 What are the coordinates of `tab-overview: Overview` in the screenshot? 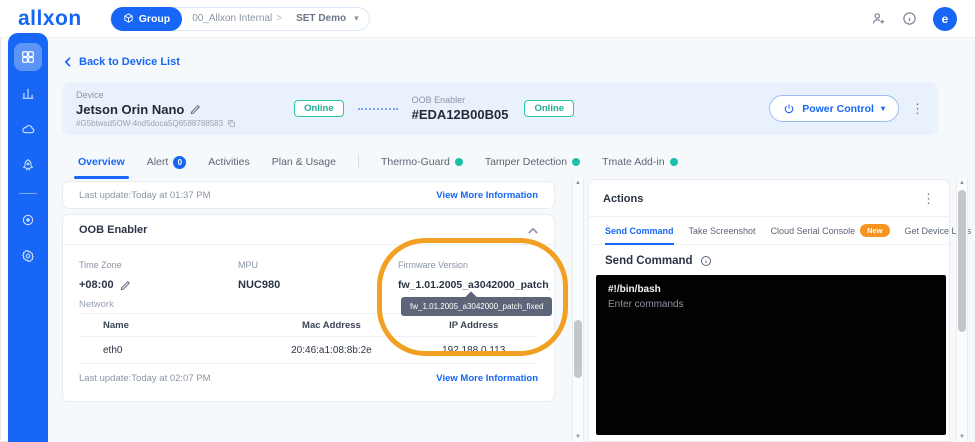 It's located at (101, 163).